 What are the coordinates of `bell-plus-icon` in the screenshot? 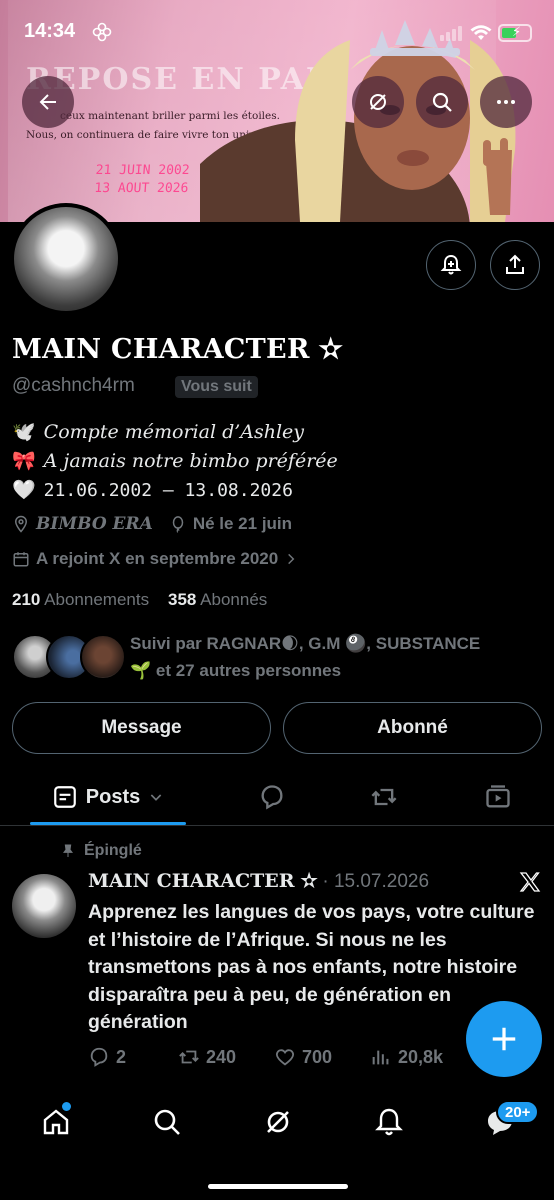 It's located at (451, 264).